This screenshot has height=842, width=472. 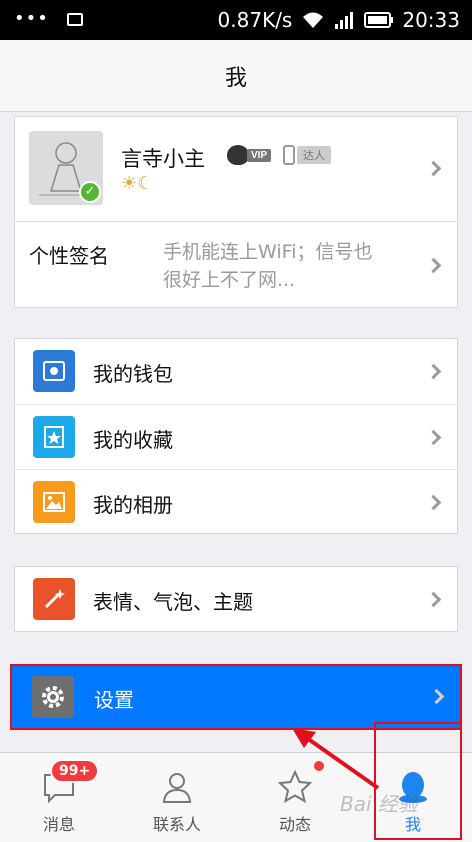 I want to click on image-notification-icon, so click(x=74, y=19).